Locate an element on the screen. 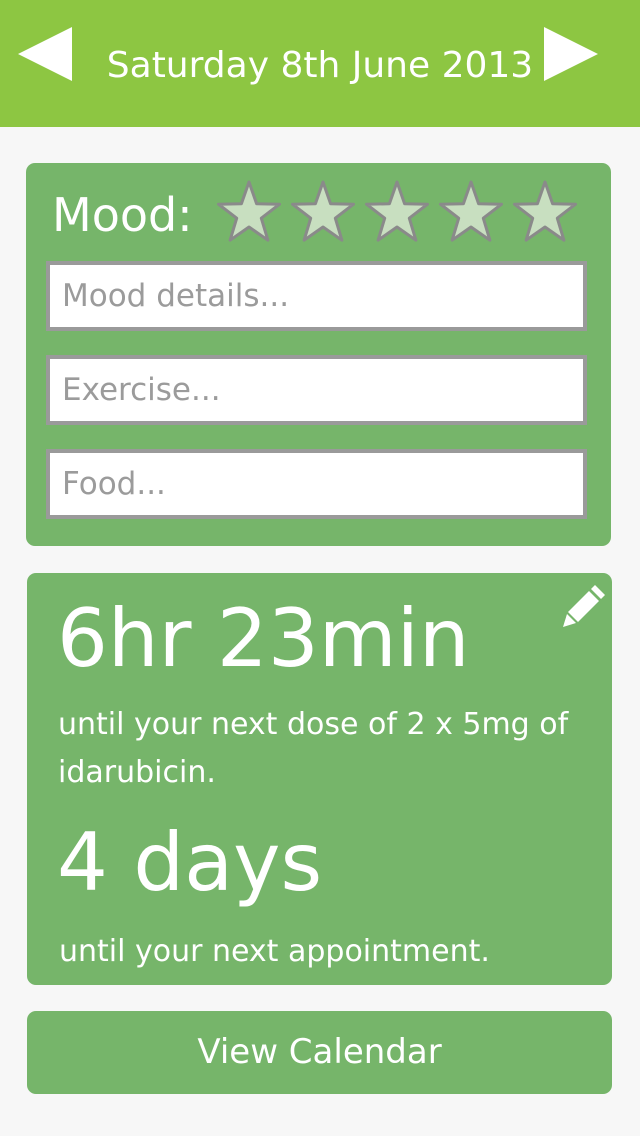 This screenshot has width=640, height=1136. star-5-icon is located at coordinates (545, 214).